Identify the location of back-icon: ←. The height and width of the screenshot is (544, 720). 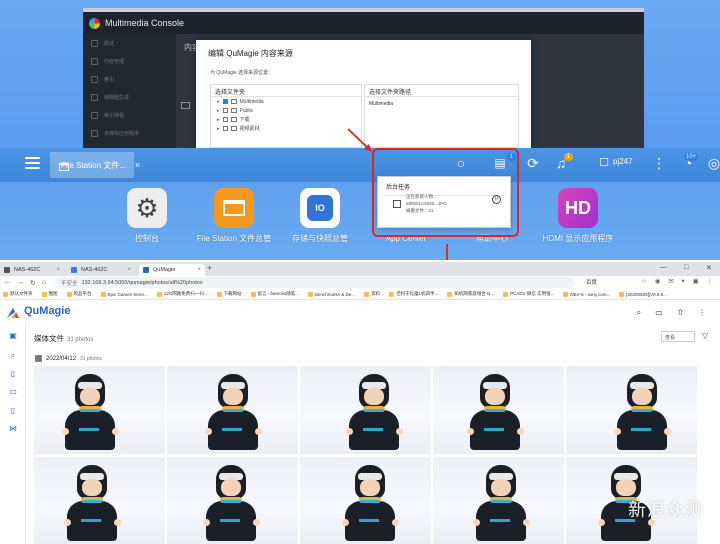
(7, 282).